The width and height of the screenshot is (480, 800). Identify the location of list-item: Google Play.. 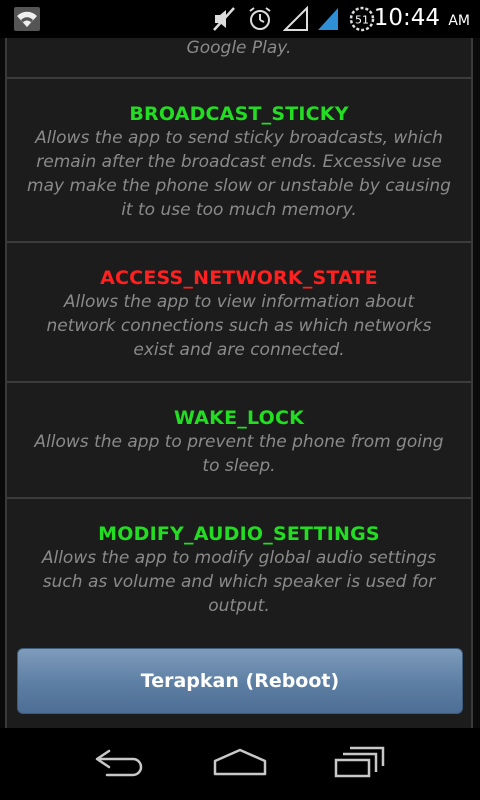
(239, 49).